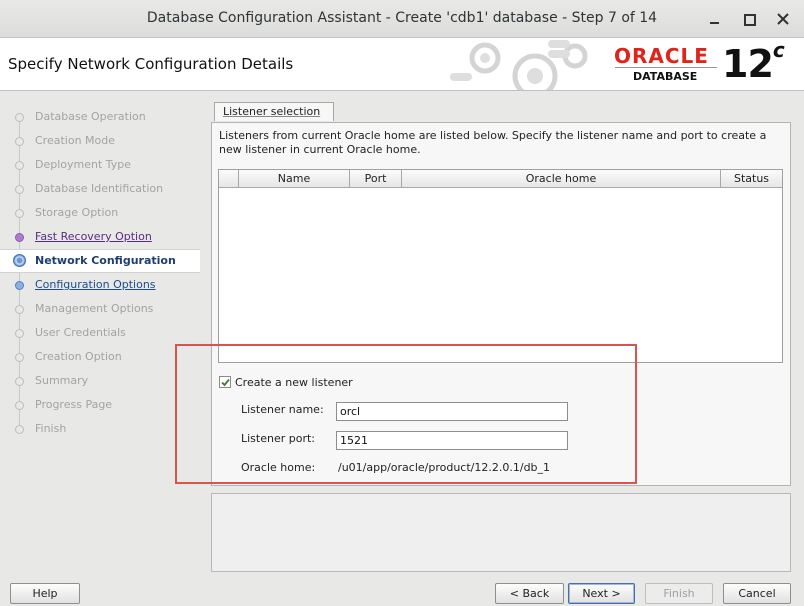 Image resolution: width=804 pixels, height=606 pixels. What do you see at coordinates (151, 64) in the screenshot?
I see `page-title: Specify Network Configuration Details` at bounding box center [151, 64].